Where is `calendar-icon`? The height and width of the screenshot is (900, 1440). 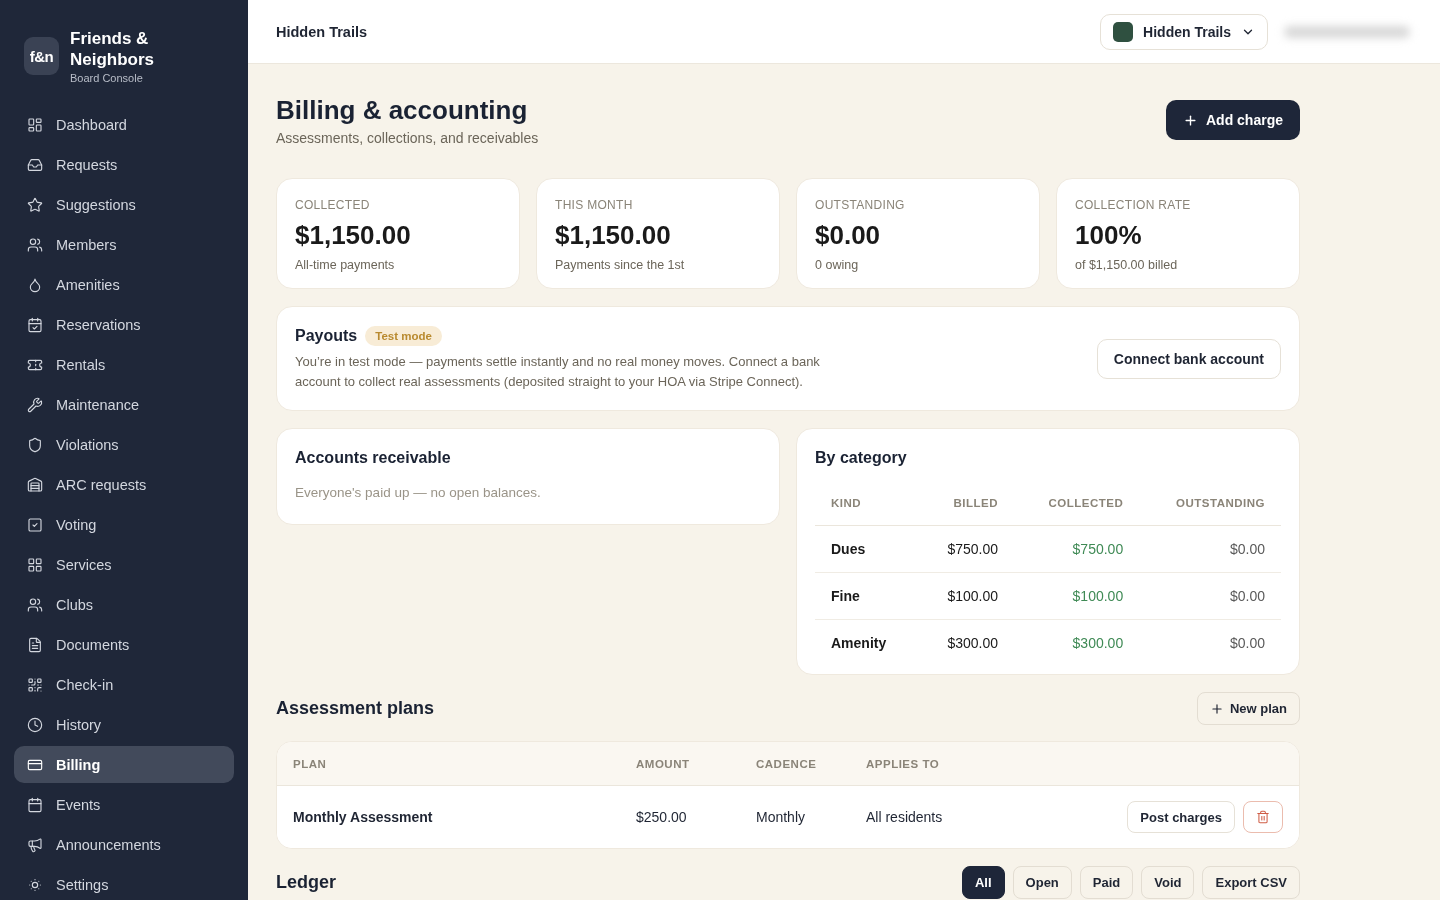 calendar-icon is located at coordinates (35, 804).